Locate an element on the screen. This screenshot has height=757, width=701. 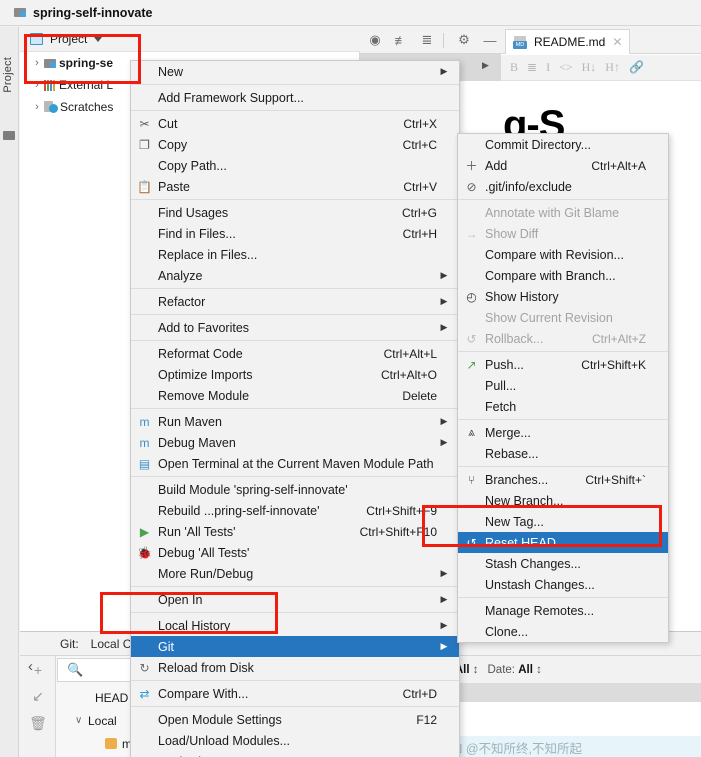
git-submenu-item-fetch: Fetch is located at coordinates (563, 406).